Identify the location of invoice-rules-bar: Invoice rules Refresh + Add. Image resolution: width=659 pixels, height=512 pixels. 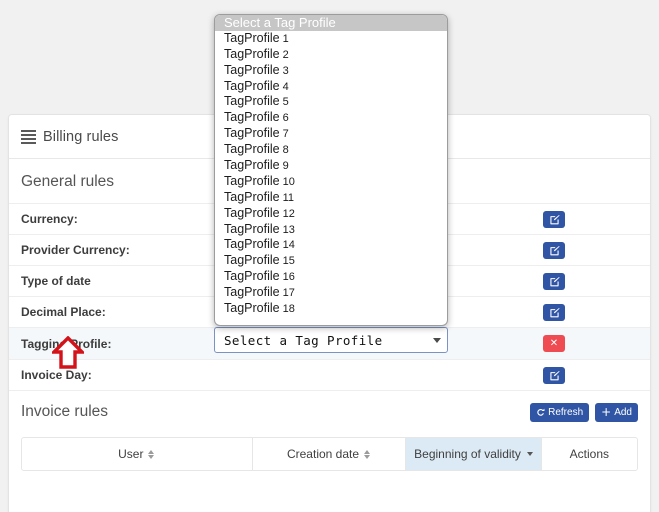
(329, 412).